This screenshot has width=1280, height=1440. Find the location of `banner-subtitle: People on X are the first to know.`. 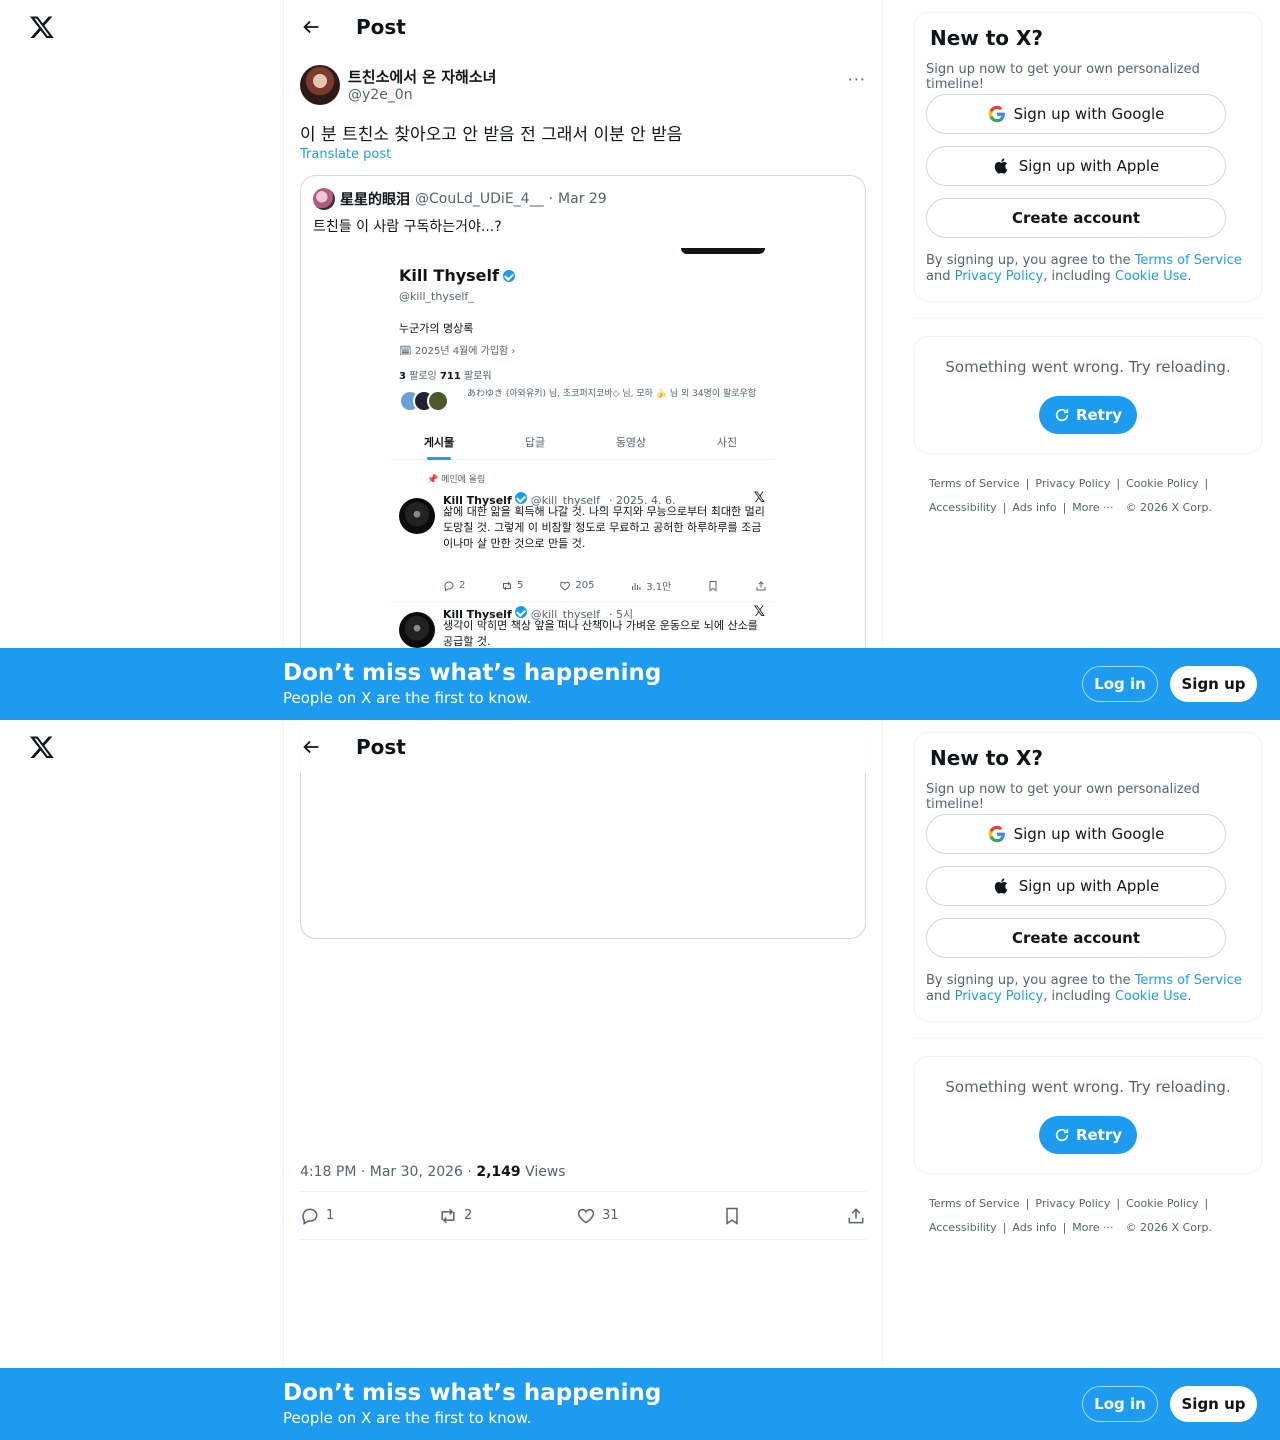

banner-subtitle: People on X are the first to know. is located at coordinates (407, 1418).